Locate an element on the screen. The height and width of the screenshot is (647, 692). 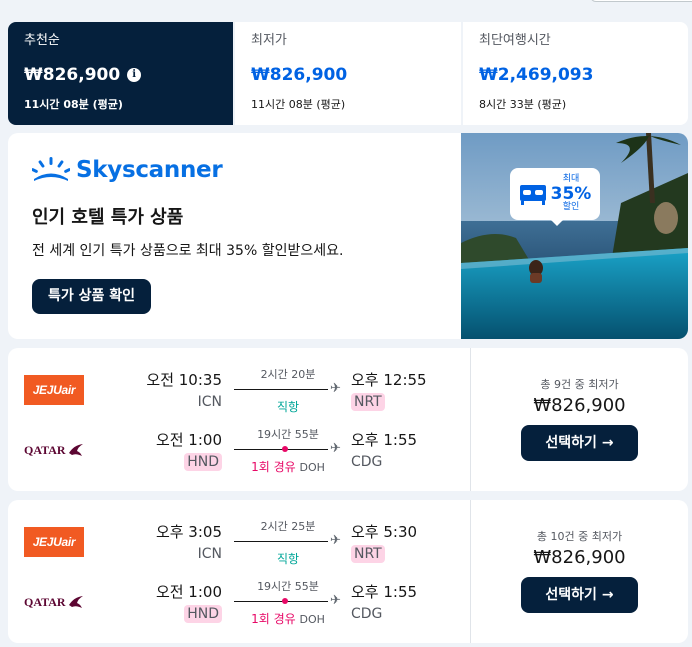
arrive-time: 오후 12:55 is located at coordinates (389, 380).